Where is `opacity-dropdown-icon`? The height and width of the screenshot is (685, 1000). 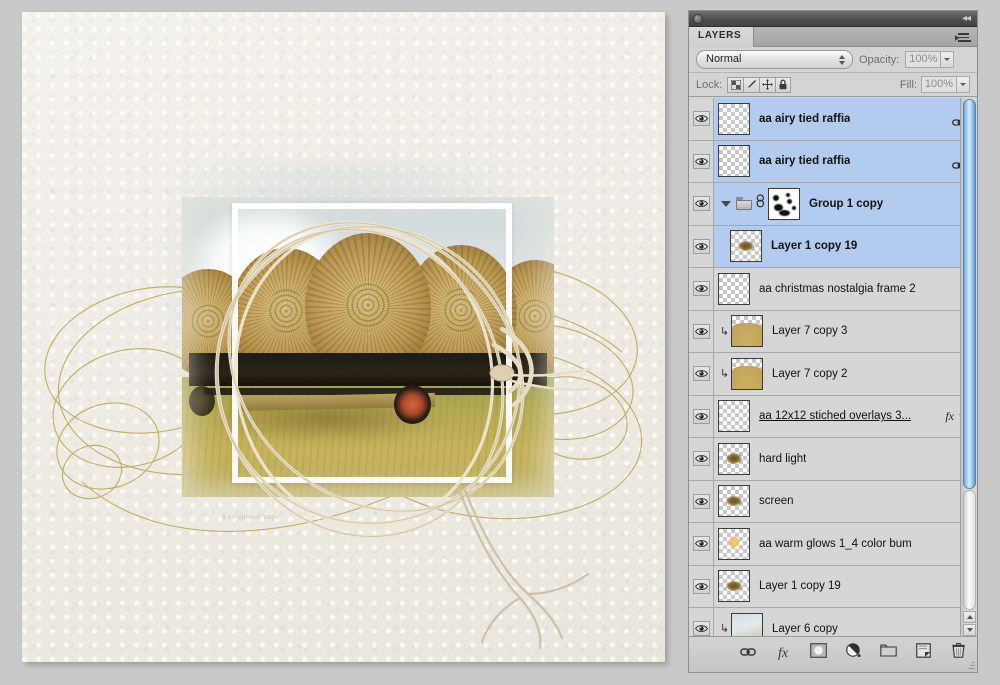 opacity-dropdown-icon is located at coordinates (948, 59).